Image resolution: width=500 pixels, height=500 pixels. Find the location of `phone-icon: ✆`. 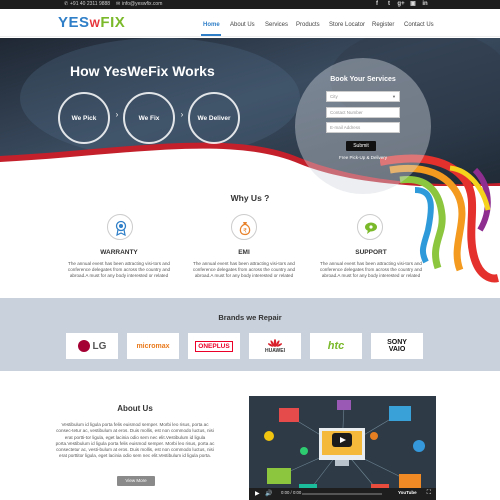

phone-icon: ✆ is located at coordinates (66, 4).